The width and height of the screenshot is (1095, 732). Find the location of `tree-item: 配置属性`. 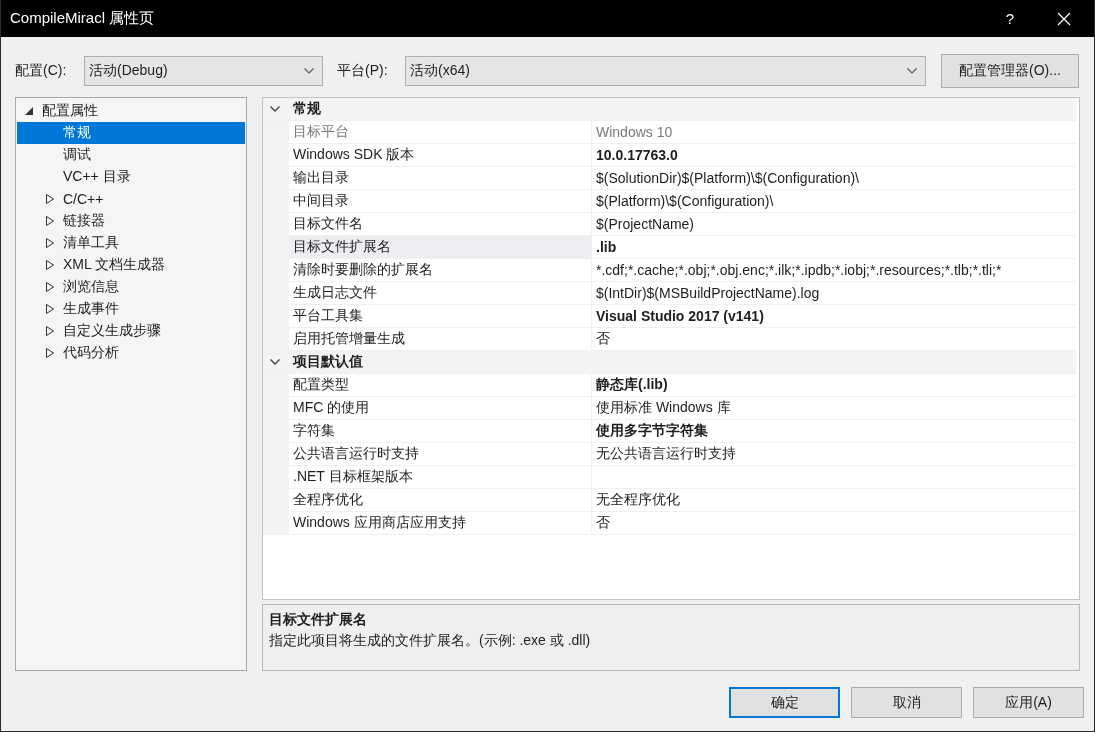

tree-item: 配置属性 is located at coordinates (131, 111).